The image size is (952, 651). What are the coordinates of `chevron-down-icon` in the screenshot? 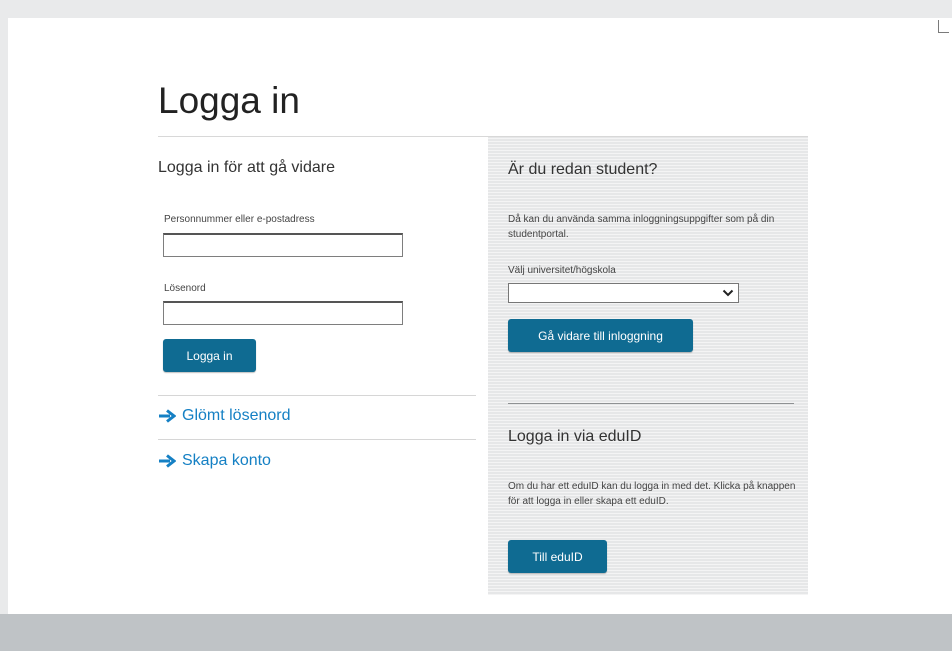 It's located at (728, 293).